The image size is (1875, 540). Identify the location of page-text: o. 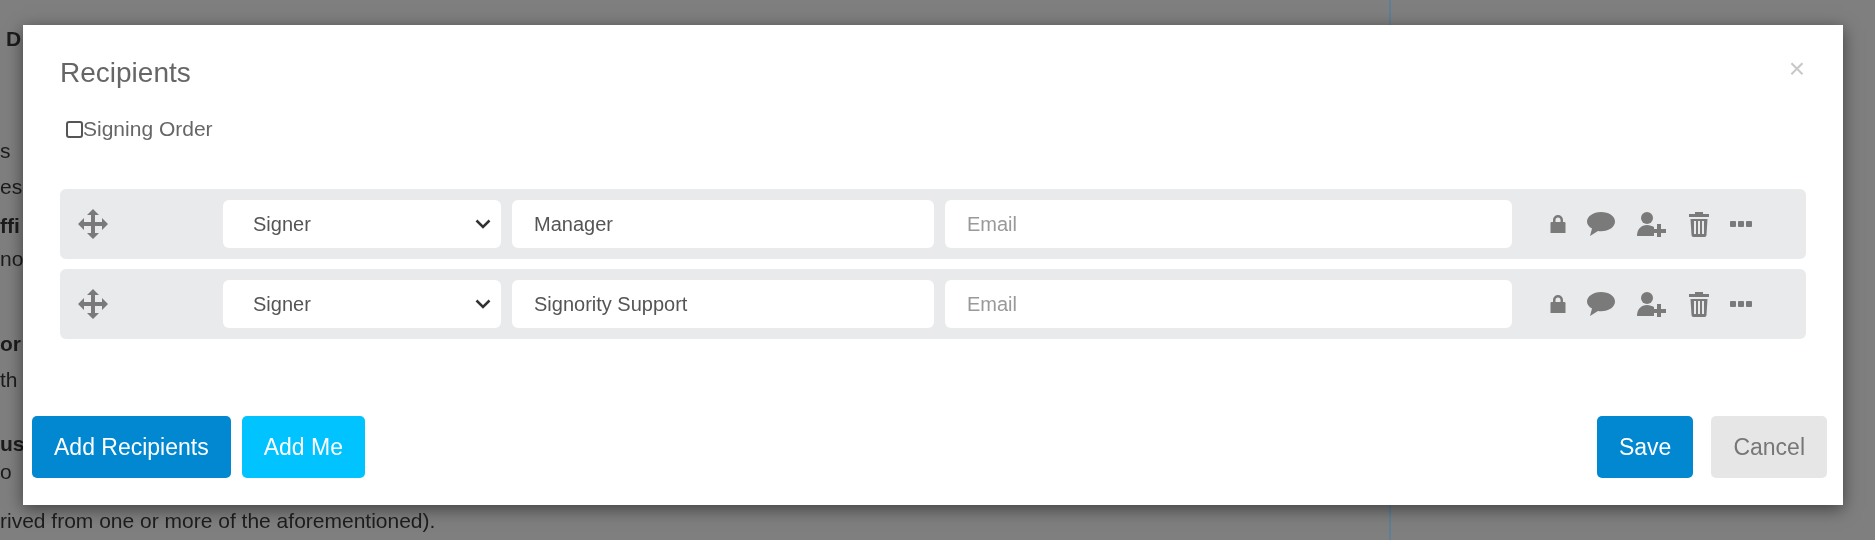
(6, 472).